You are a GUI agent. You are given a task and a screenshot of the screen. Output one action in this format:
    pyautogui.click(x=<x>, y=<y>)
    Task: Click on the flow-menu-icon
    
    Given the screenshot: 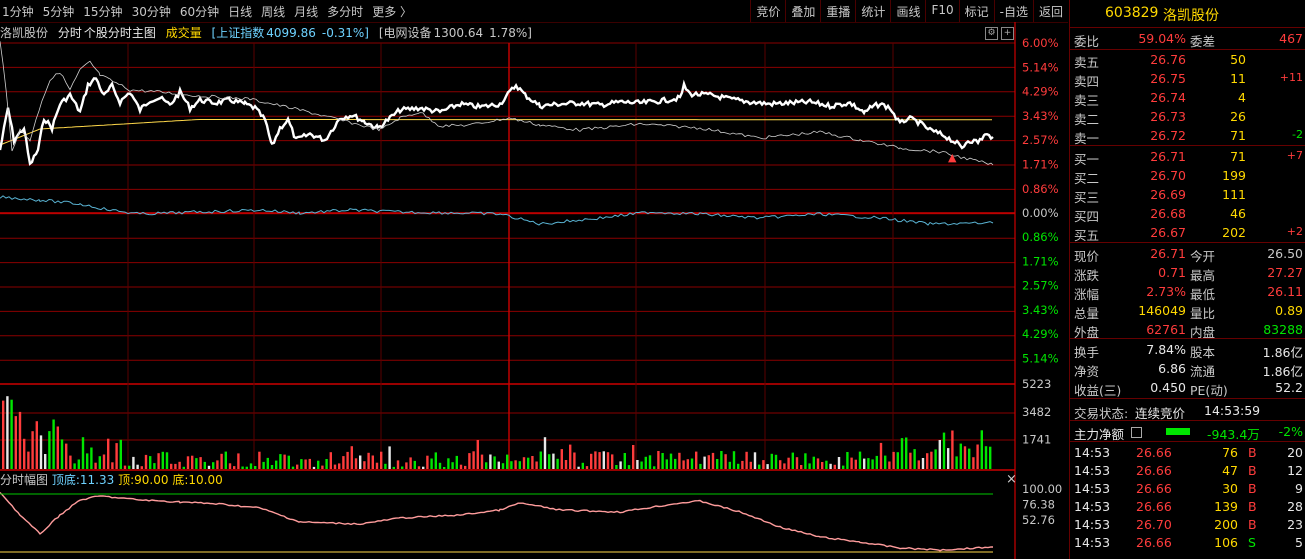 What is the action you would take?
    pyautogui.click(x=1136, y=432)
    